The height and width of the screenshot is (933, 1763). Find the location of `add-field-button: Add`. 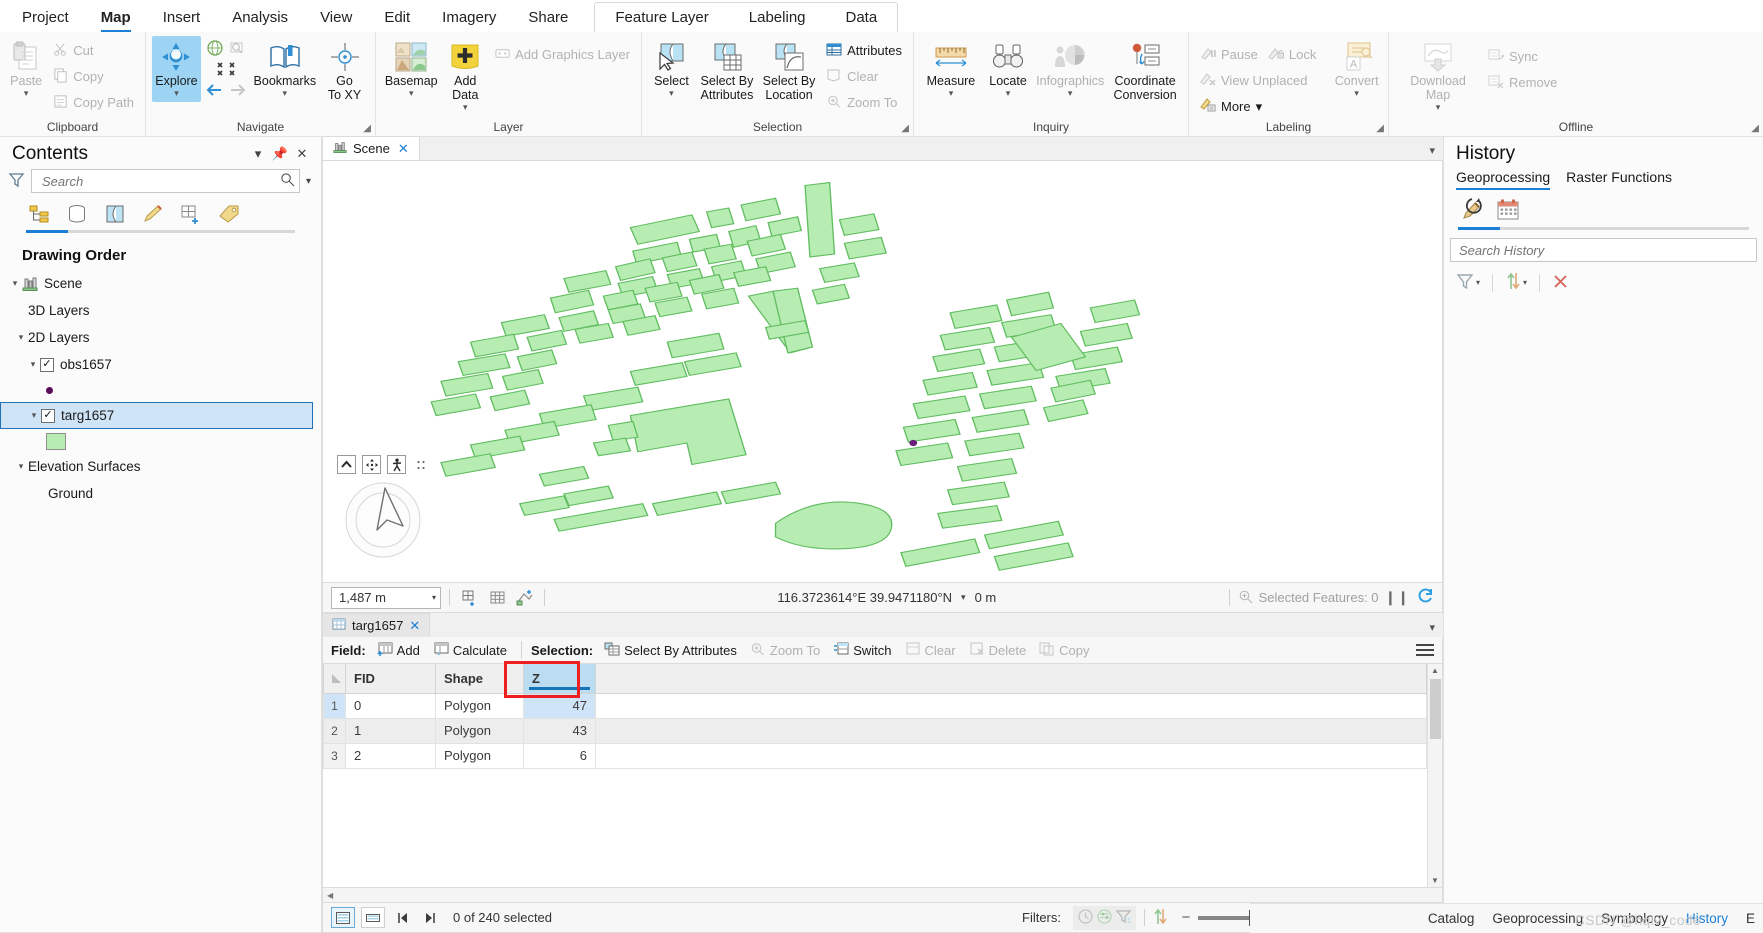

add-field-button: Add is located at coordinates (398, 650).